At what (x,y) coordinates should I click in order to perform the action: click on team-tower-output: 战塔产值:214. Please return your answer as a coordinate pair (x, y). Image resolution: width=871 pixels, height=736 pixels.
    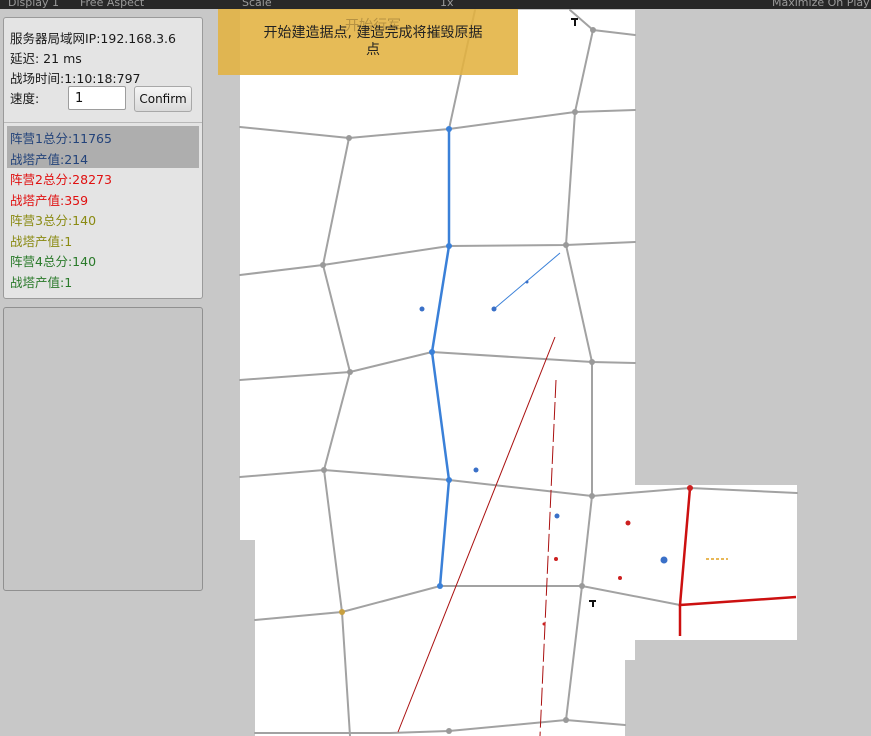
    Looking at the image, I should click on (49, 159).